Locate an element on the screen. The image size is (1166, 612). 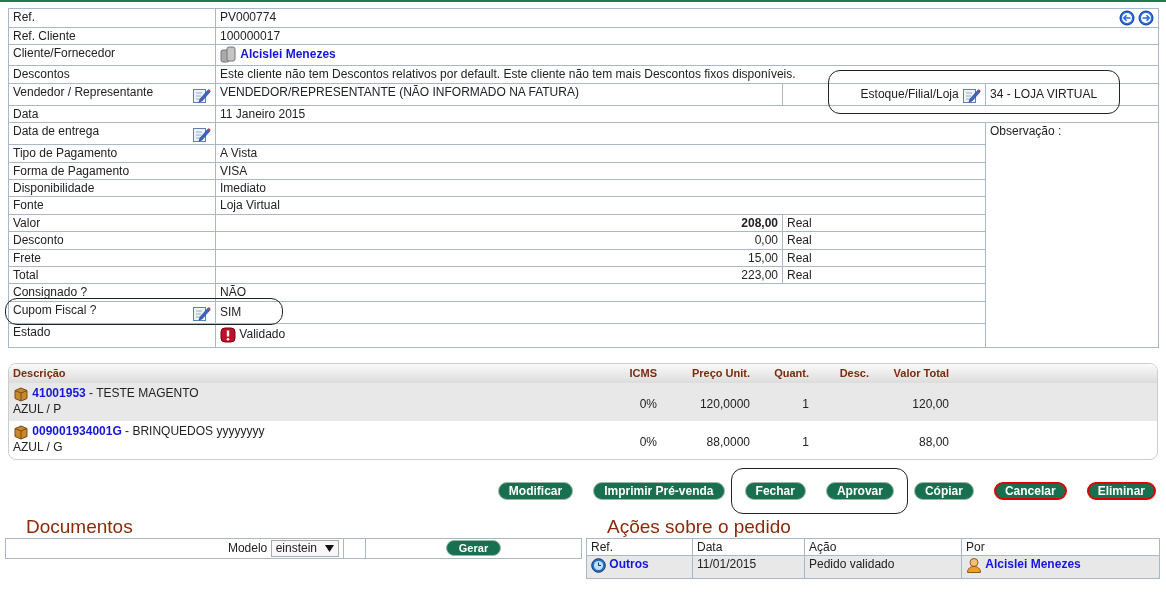
next-arrow-icon is located at coordinates (1146, 18).